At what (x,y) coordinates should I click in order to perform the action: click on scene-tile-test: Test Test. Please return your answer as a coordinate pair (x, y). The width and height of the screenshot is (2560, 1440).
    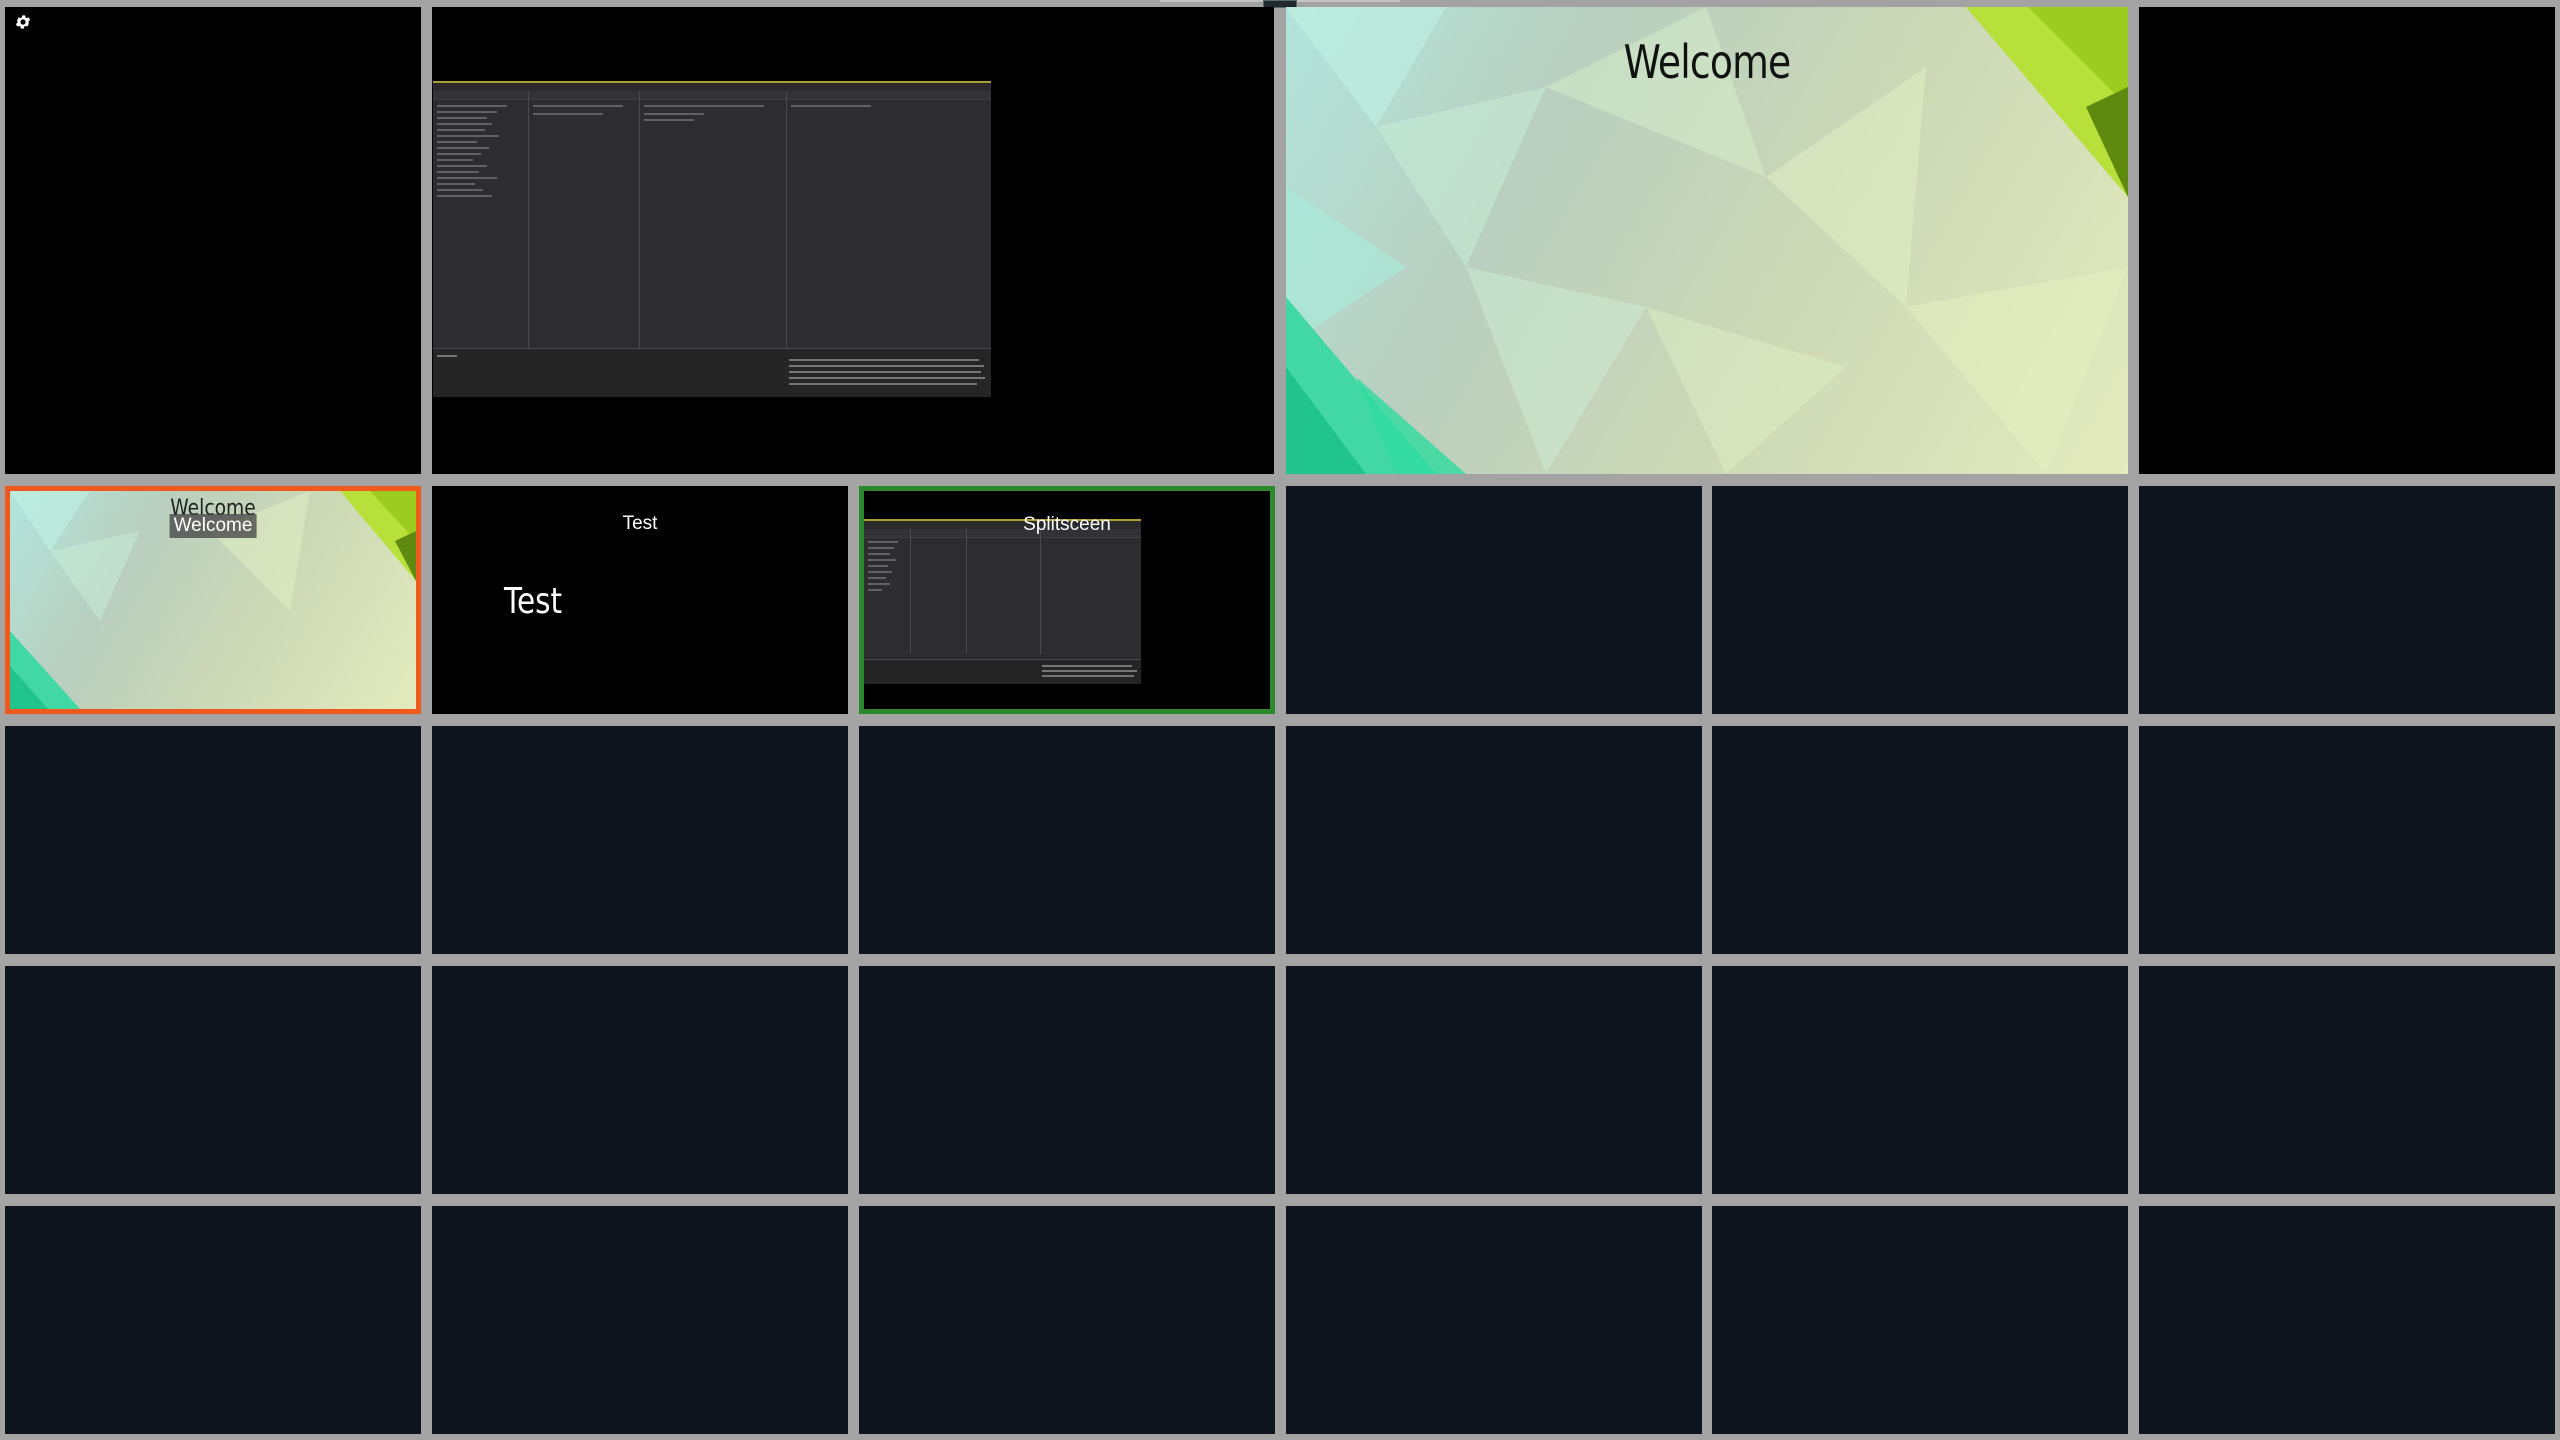
    Looking at the image, I should click on (640, 600).